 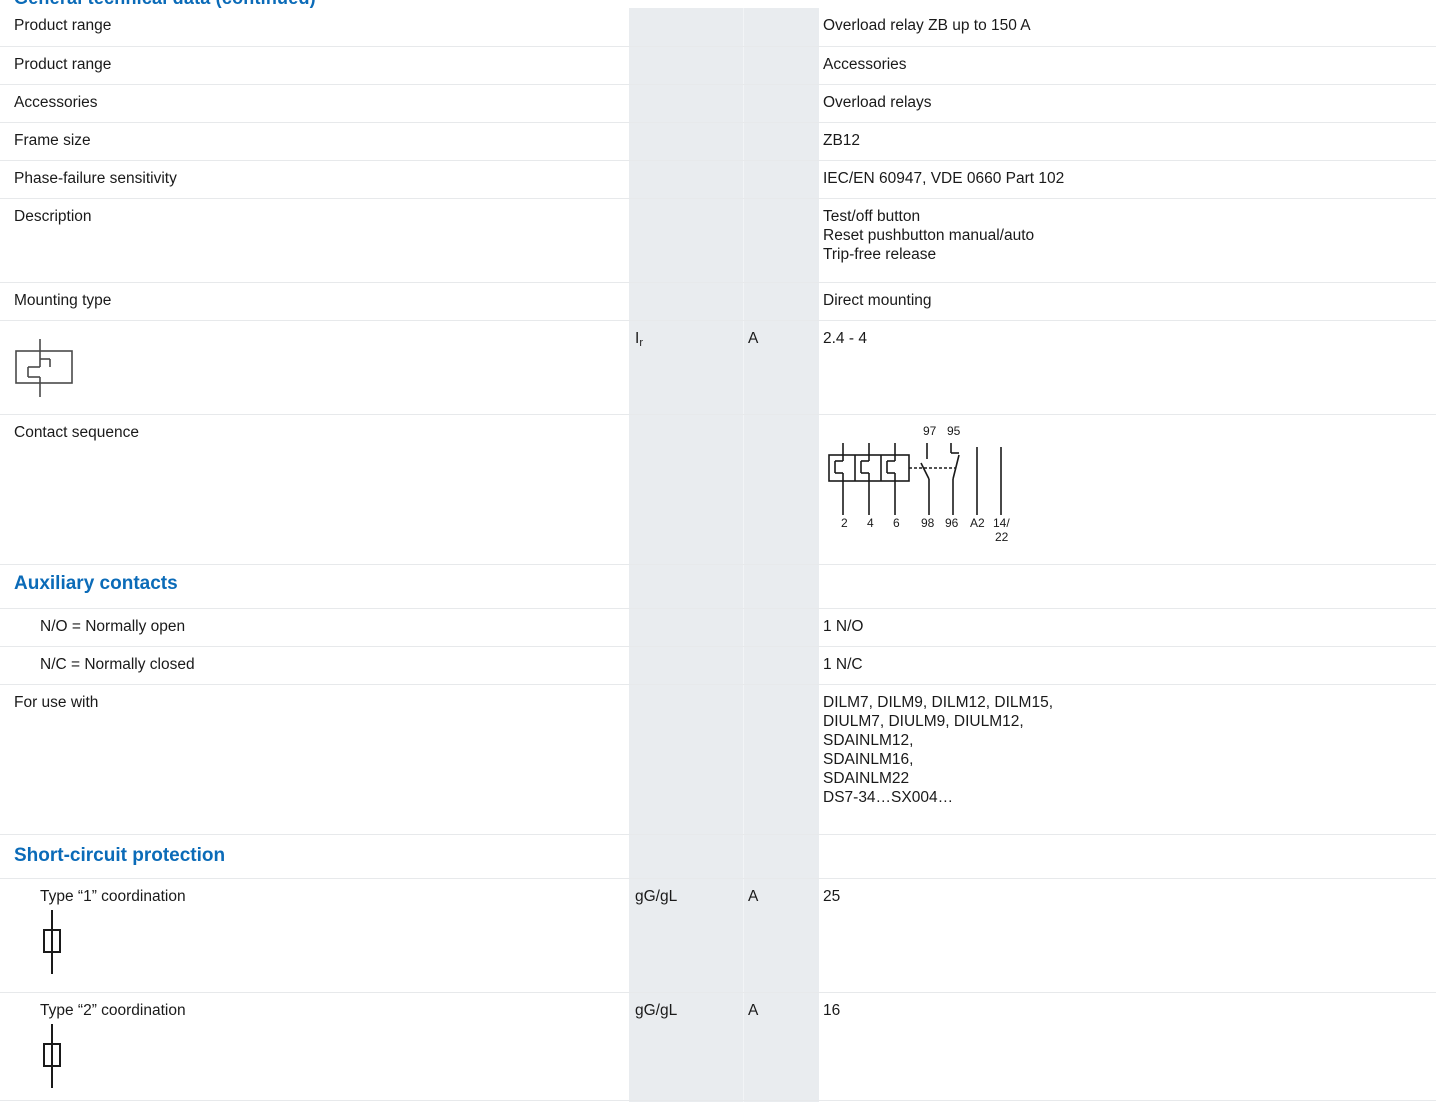 What do you see at coordinates (929, 235) in the screenshot?
I see `value-line: Reset pushbutton manual/auto` at bounding box center [929, 235].